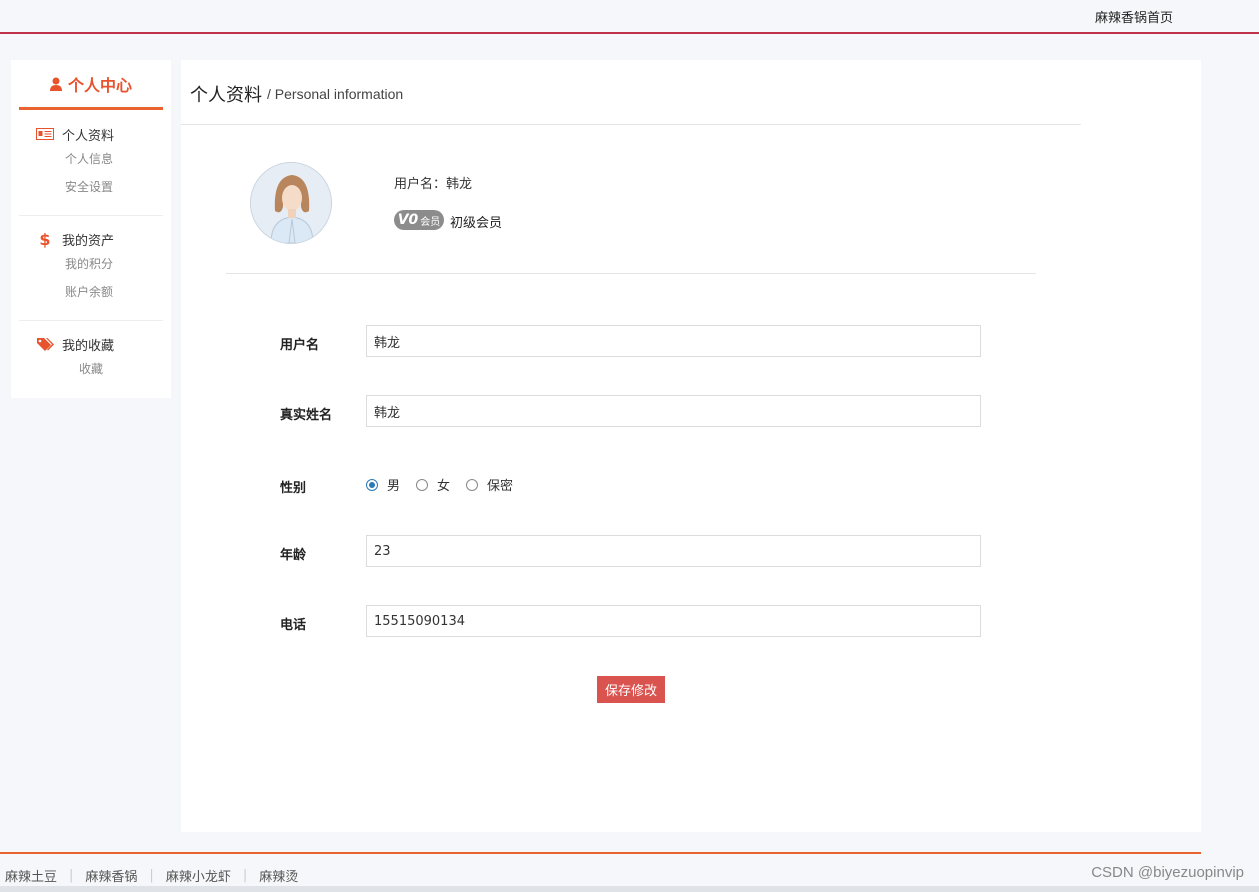  What do you see at coordinates (673, 551) in the screenshot?
I see `age-input` at bounding box center [673, 551].